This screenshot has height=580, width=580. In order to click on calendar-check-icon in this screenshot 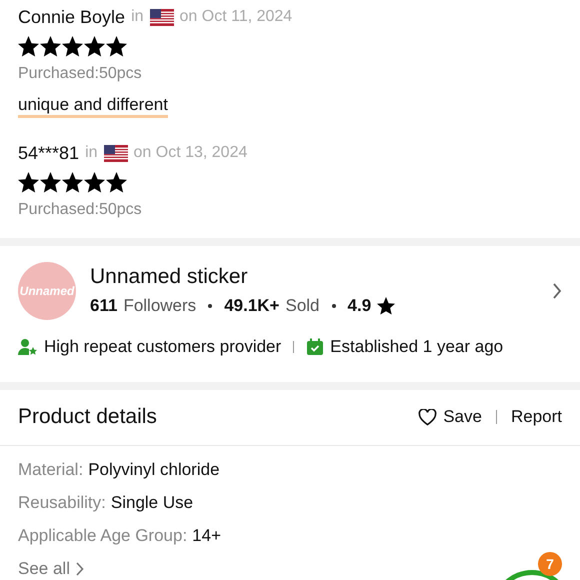, I will do `click(315, 347)`.